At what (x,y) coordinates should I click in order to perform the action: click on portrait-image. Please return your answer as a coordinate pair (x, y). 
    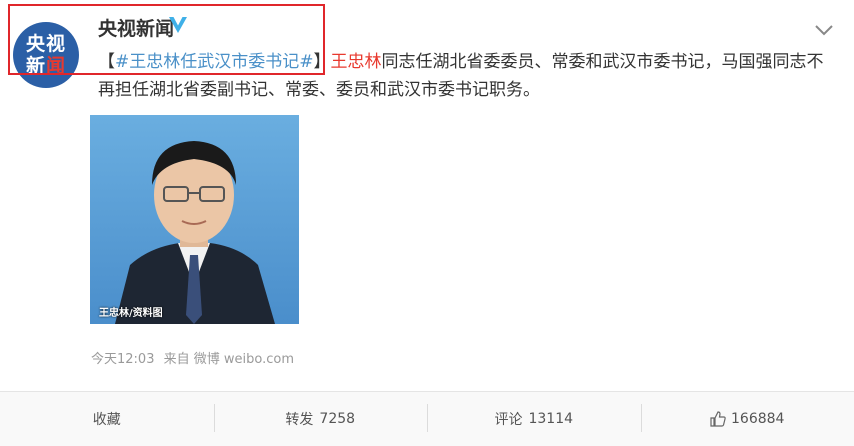
    Looking at the image, I should click on (194, 219).